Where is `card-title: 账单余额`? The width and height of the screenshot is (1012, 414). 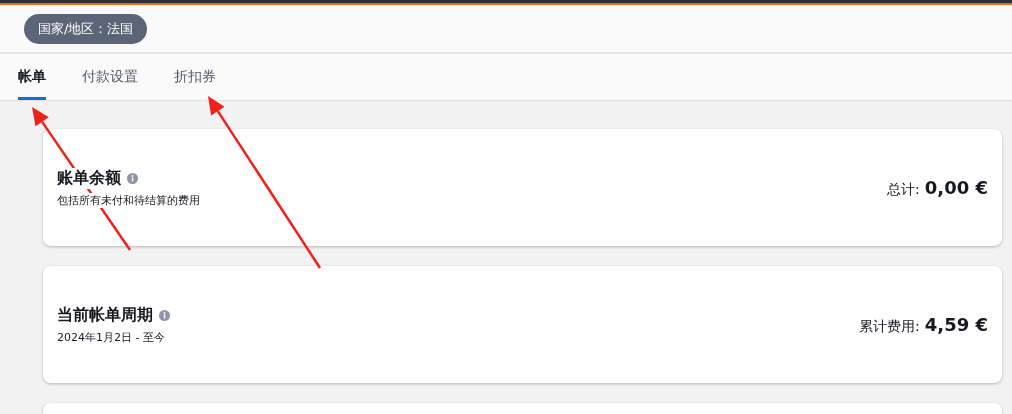
card-title: 账单余额 is located at coordinates (89, 178).